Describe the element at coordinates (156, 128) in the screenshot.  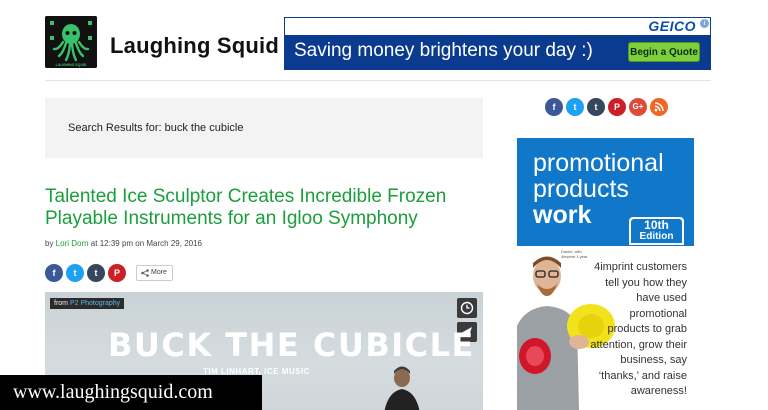
I see `search-results-text: Search Results for: buck the cubicle` at that location.